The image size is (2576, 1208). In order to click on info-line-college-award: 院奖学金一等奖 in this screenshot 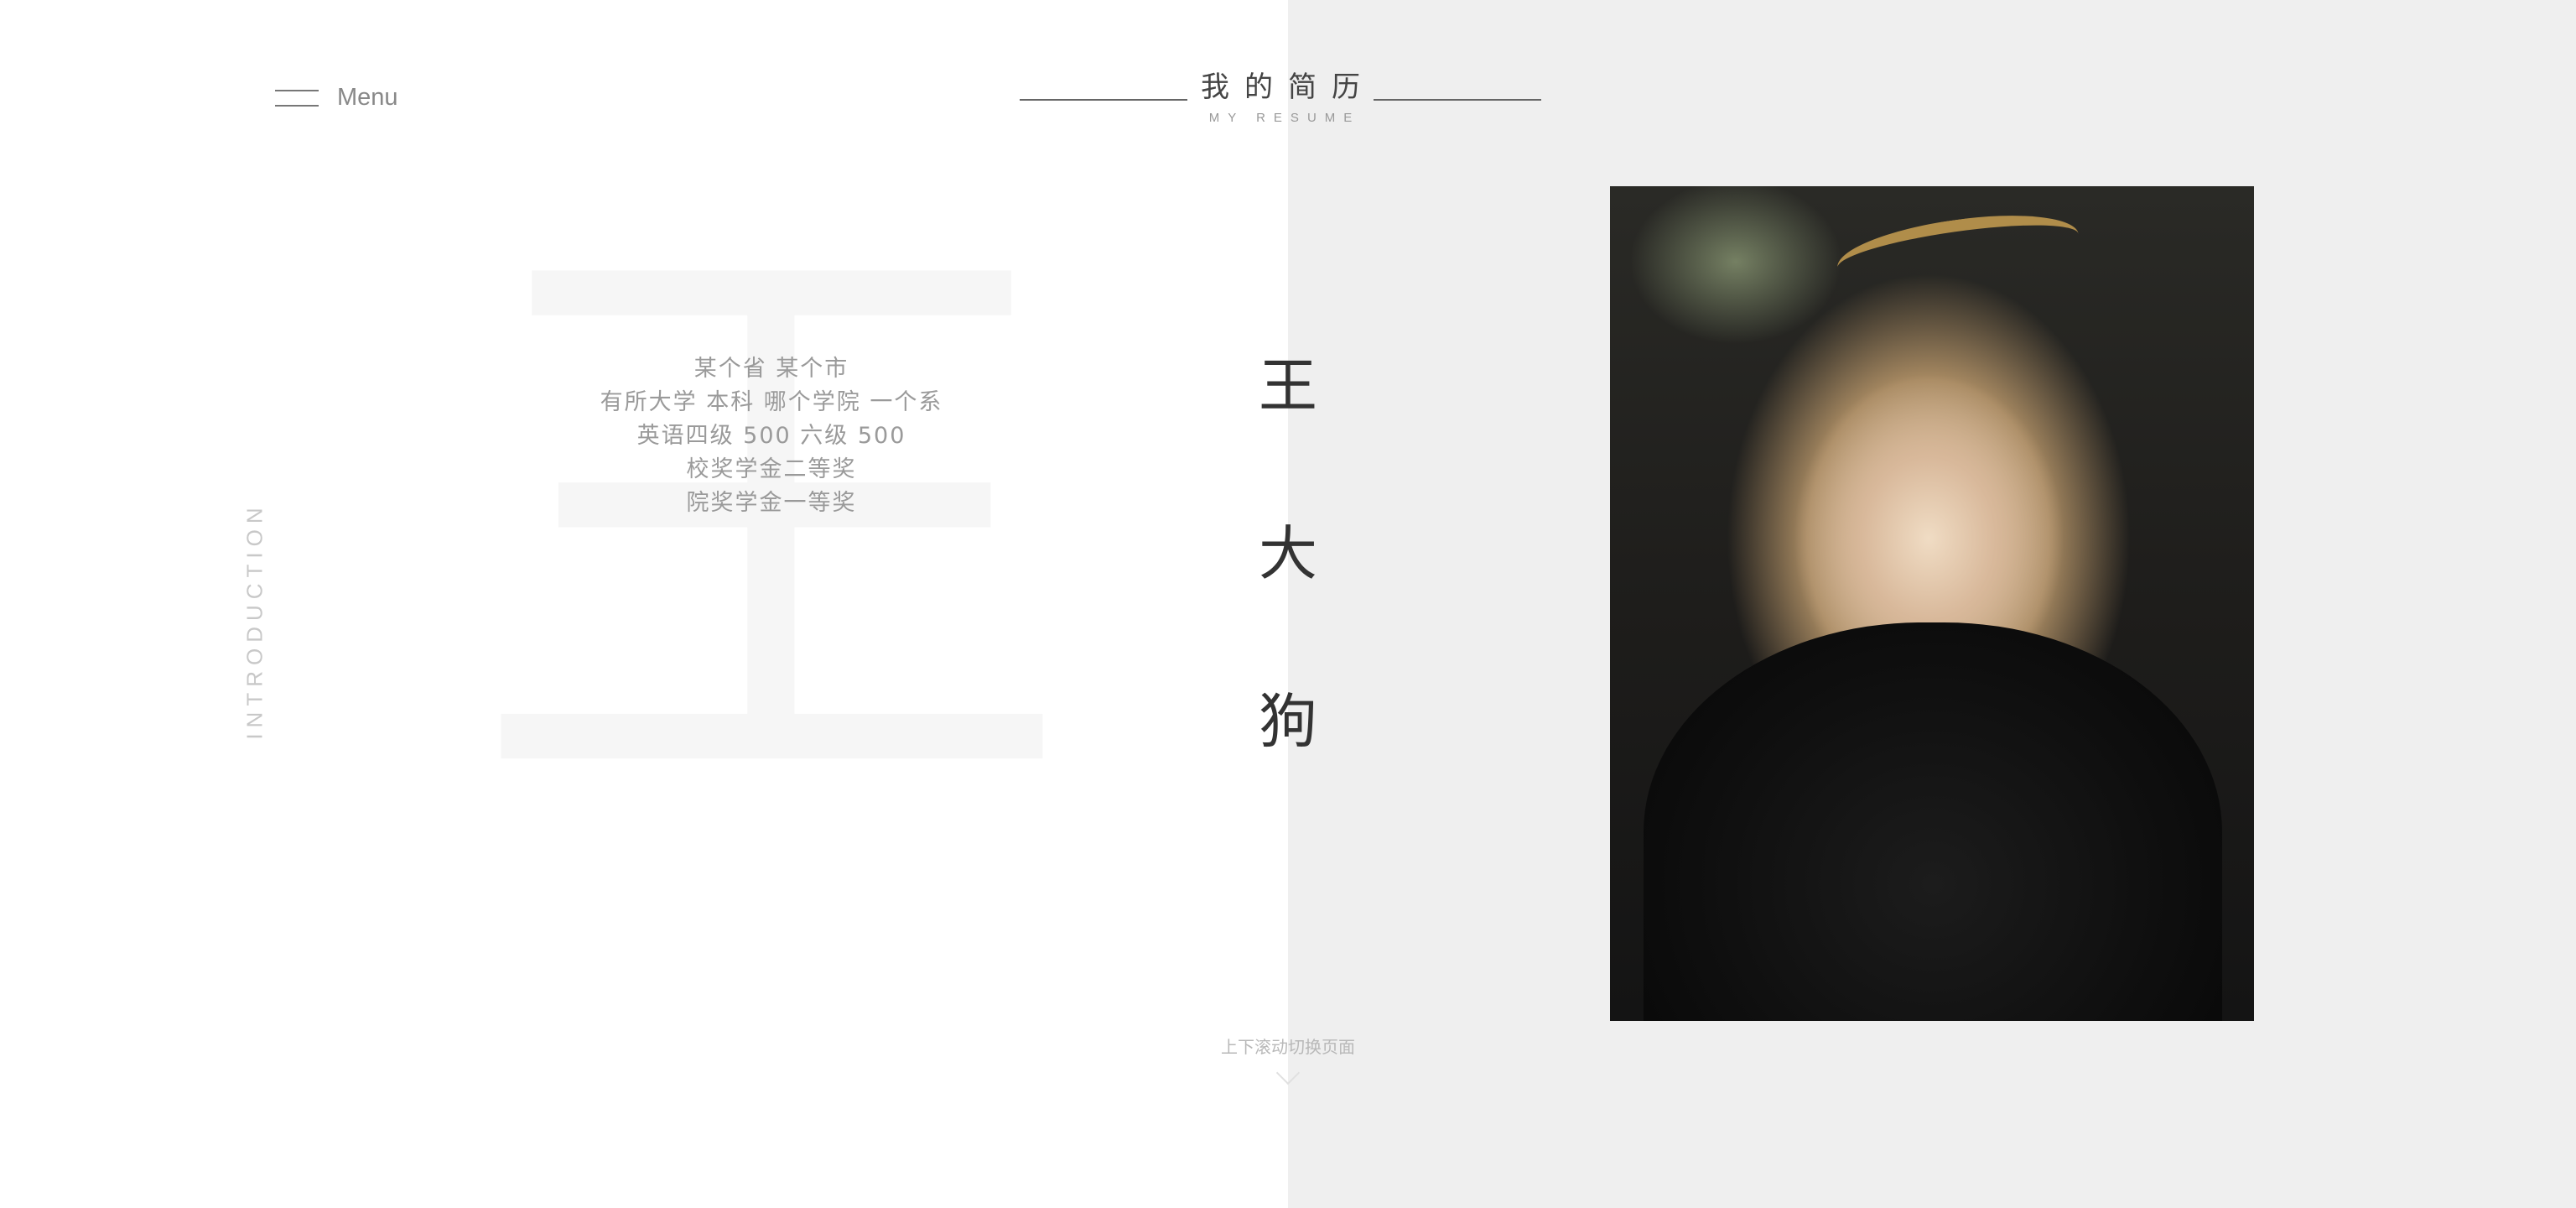, I will do `click(771, 503)`.